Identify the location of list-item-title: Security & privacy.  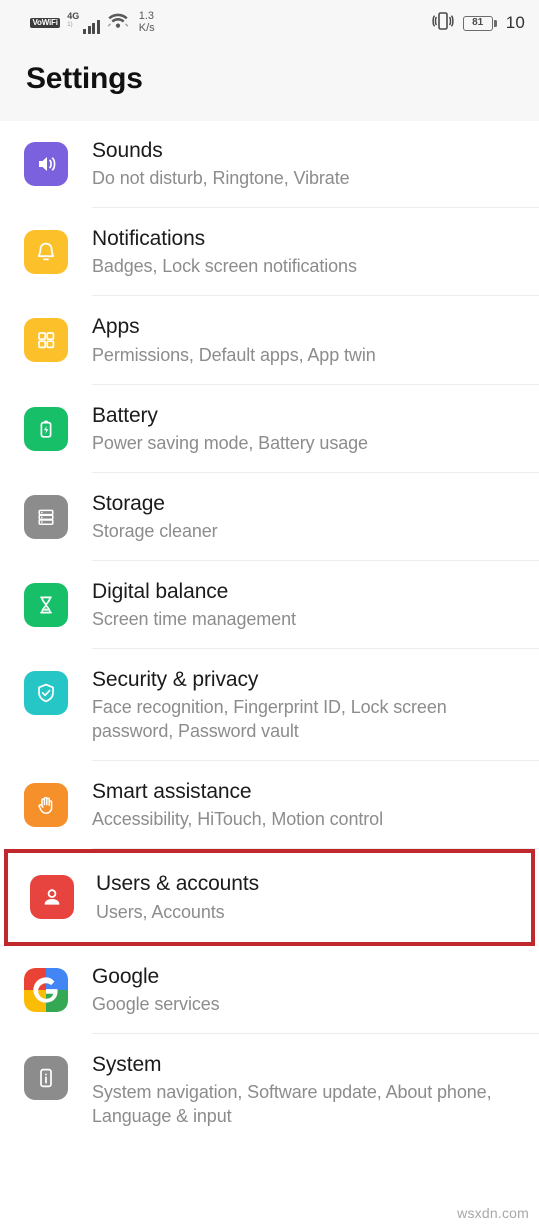
(175, 680).